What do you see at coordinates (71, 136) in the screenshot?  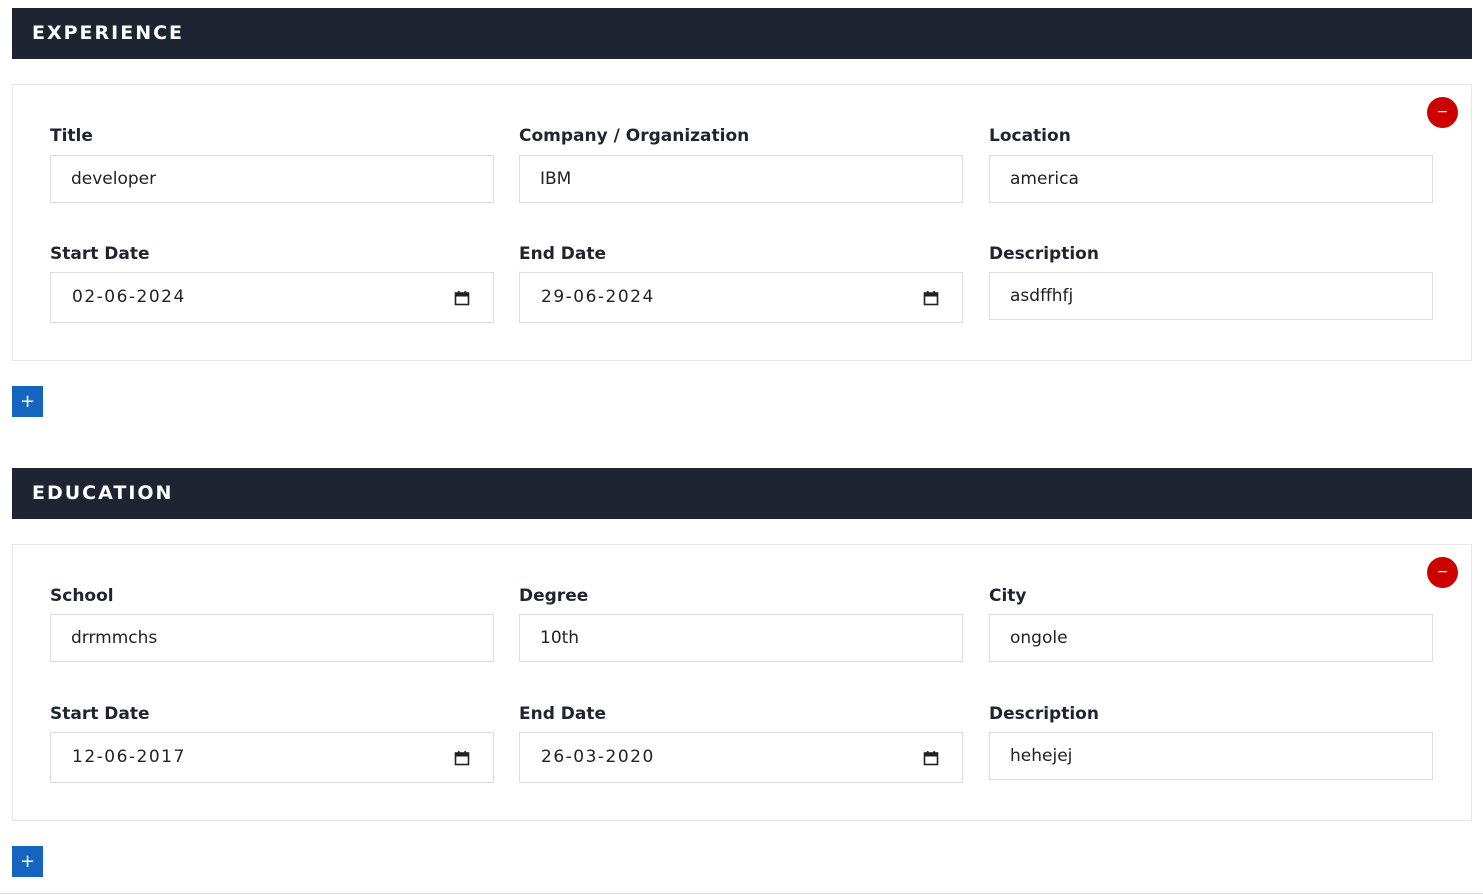 I see `title-label: Title` at bounding box center [71, 136].